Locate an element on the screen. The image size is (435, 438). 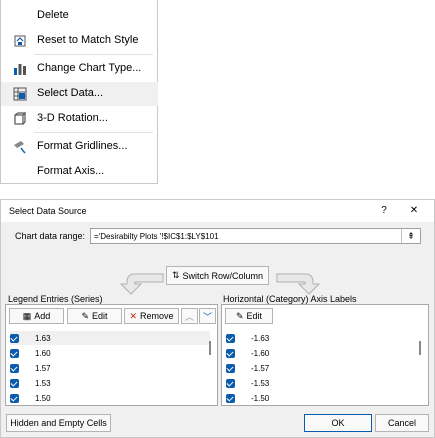
dialog-titlebar: Select Data Source ? ✕ is located at coordinates (217, 211).